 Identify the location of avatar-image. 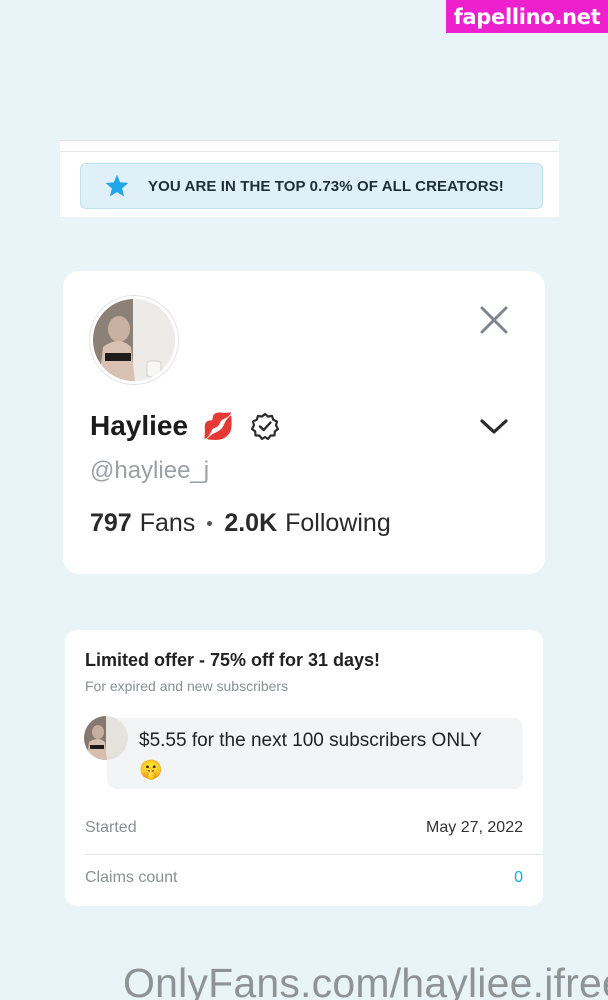
(134, 340).